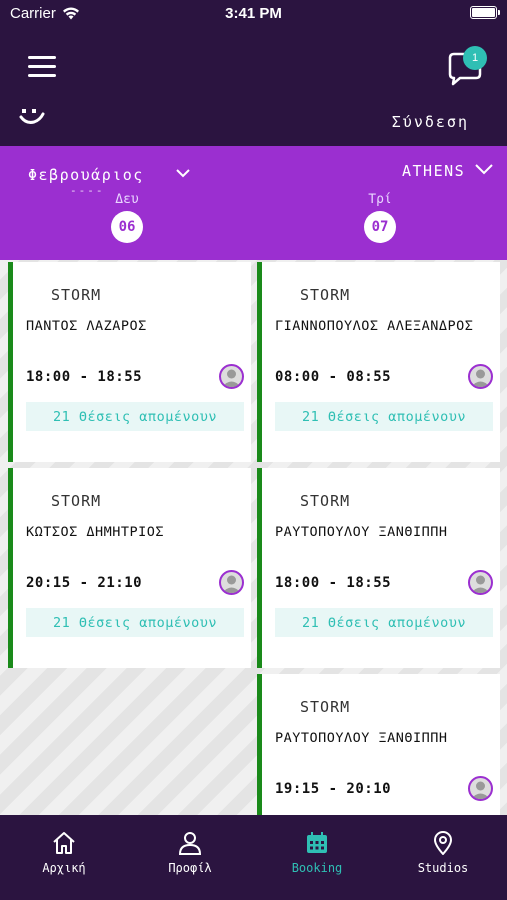  I want to click on day-tuesday: Τρί 07, so click(380, 217).